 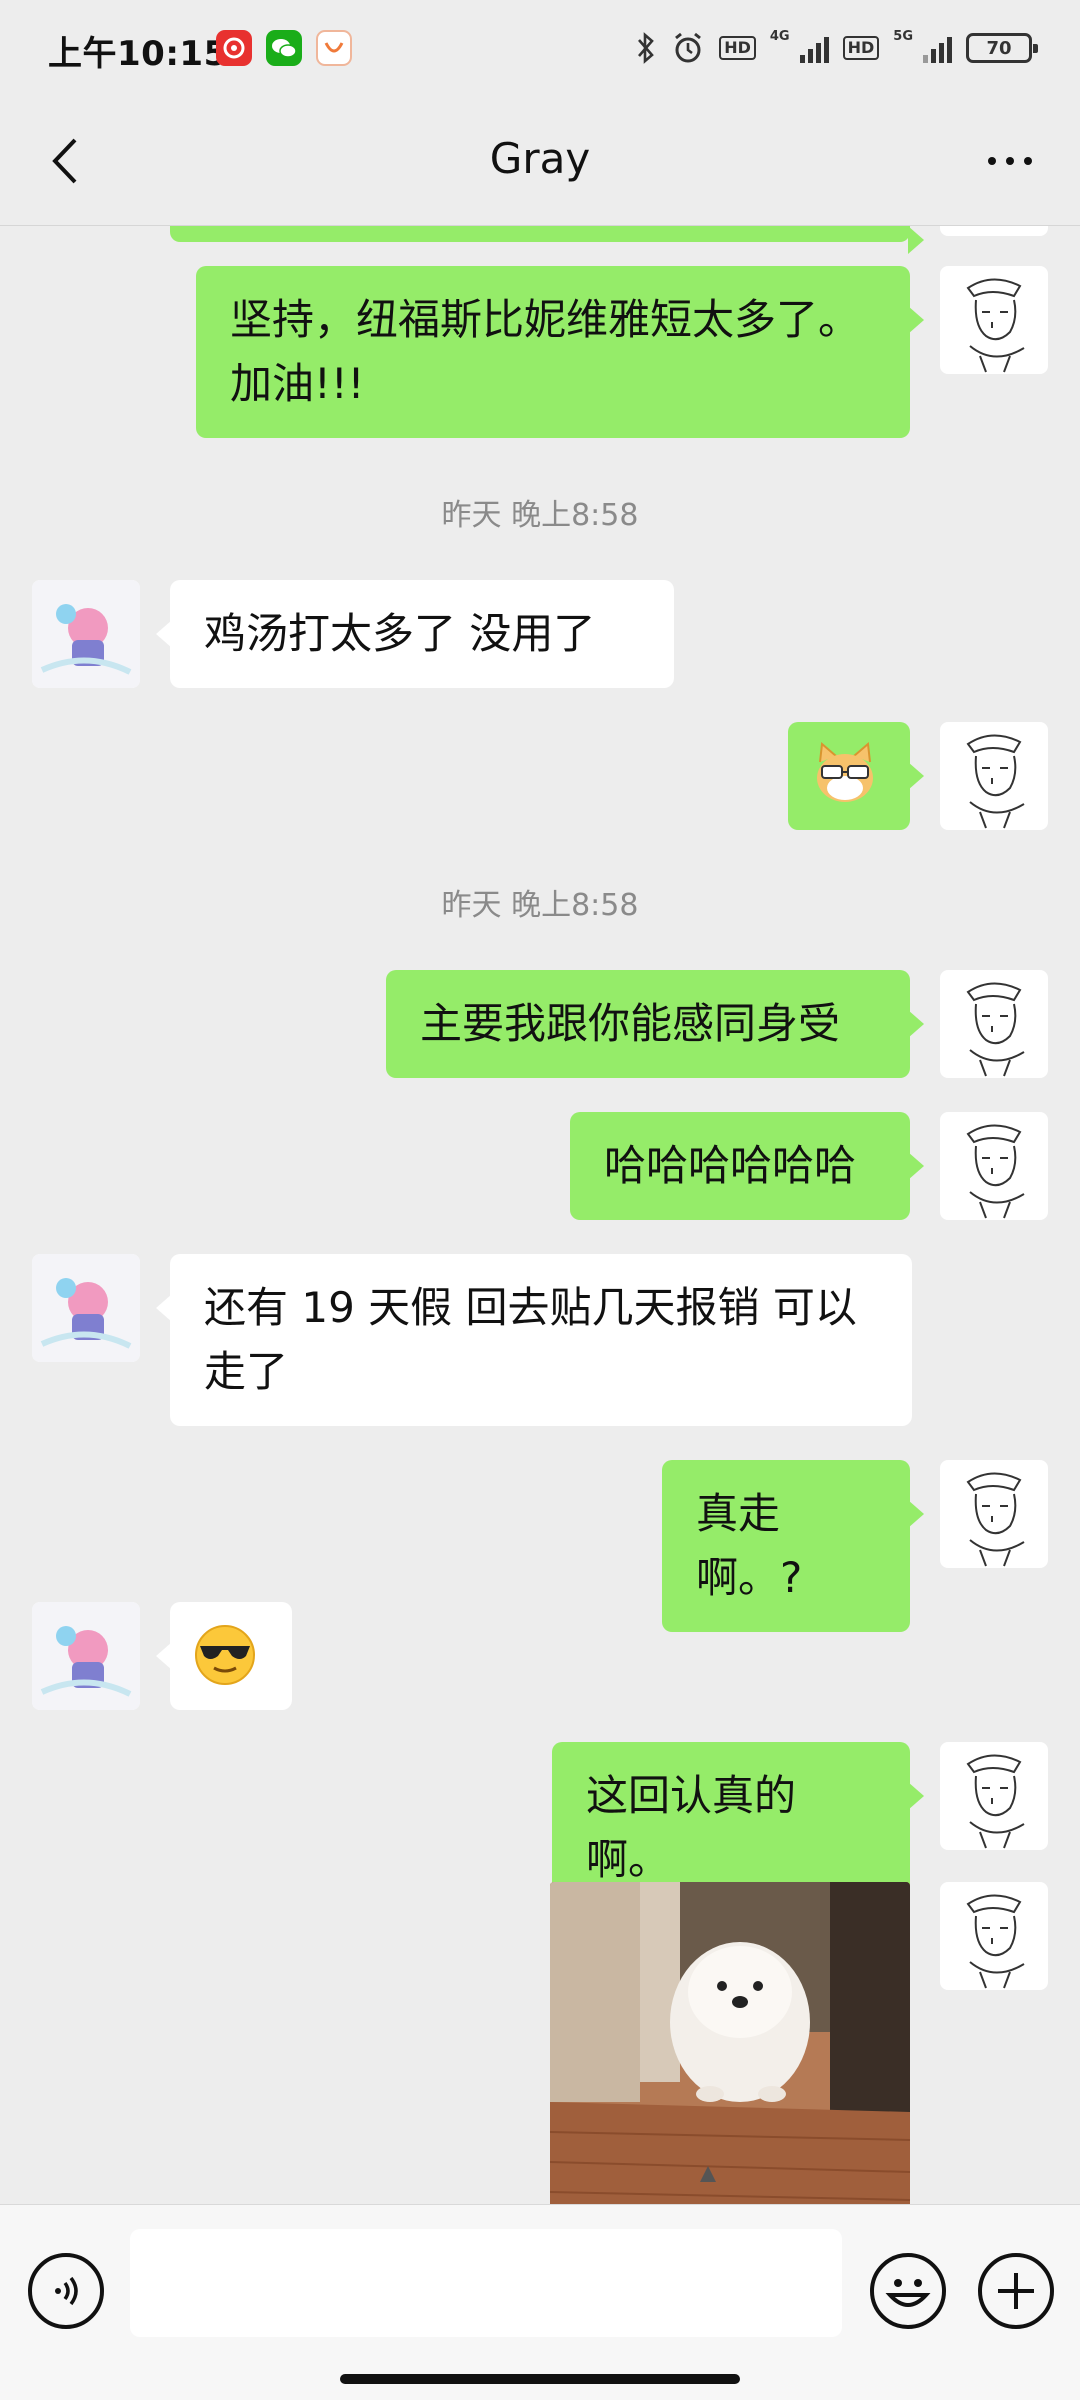 I want to click on voice-icon, so click(x=66, y=2291).